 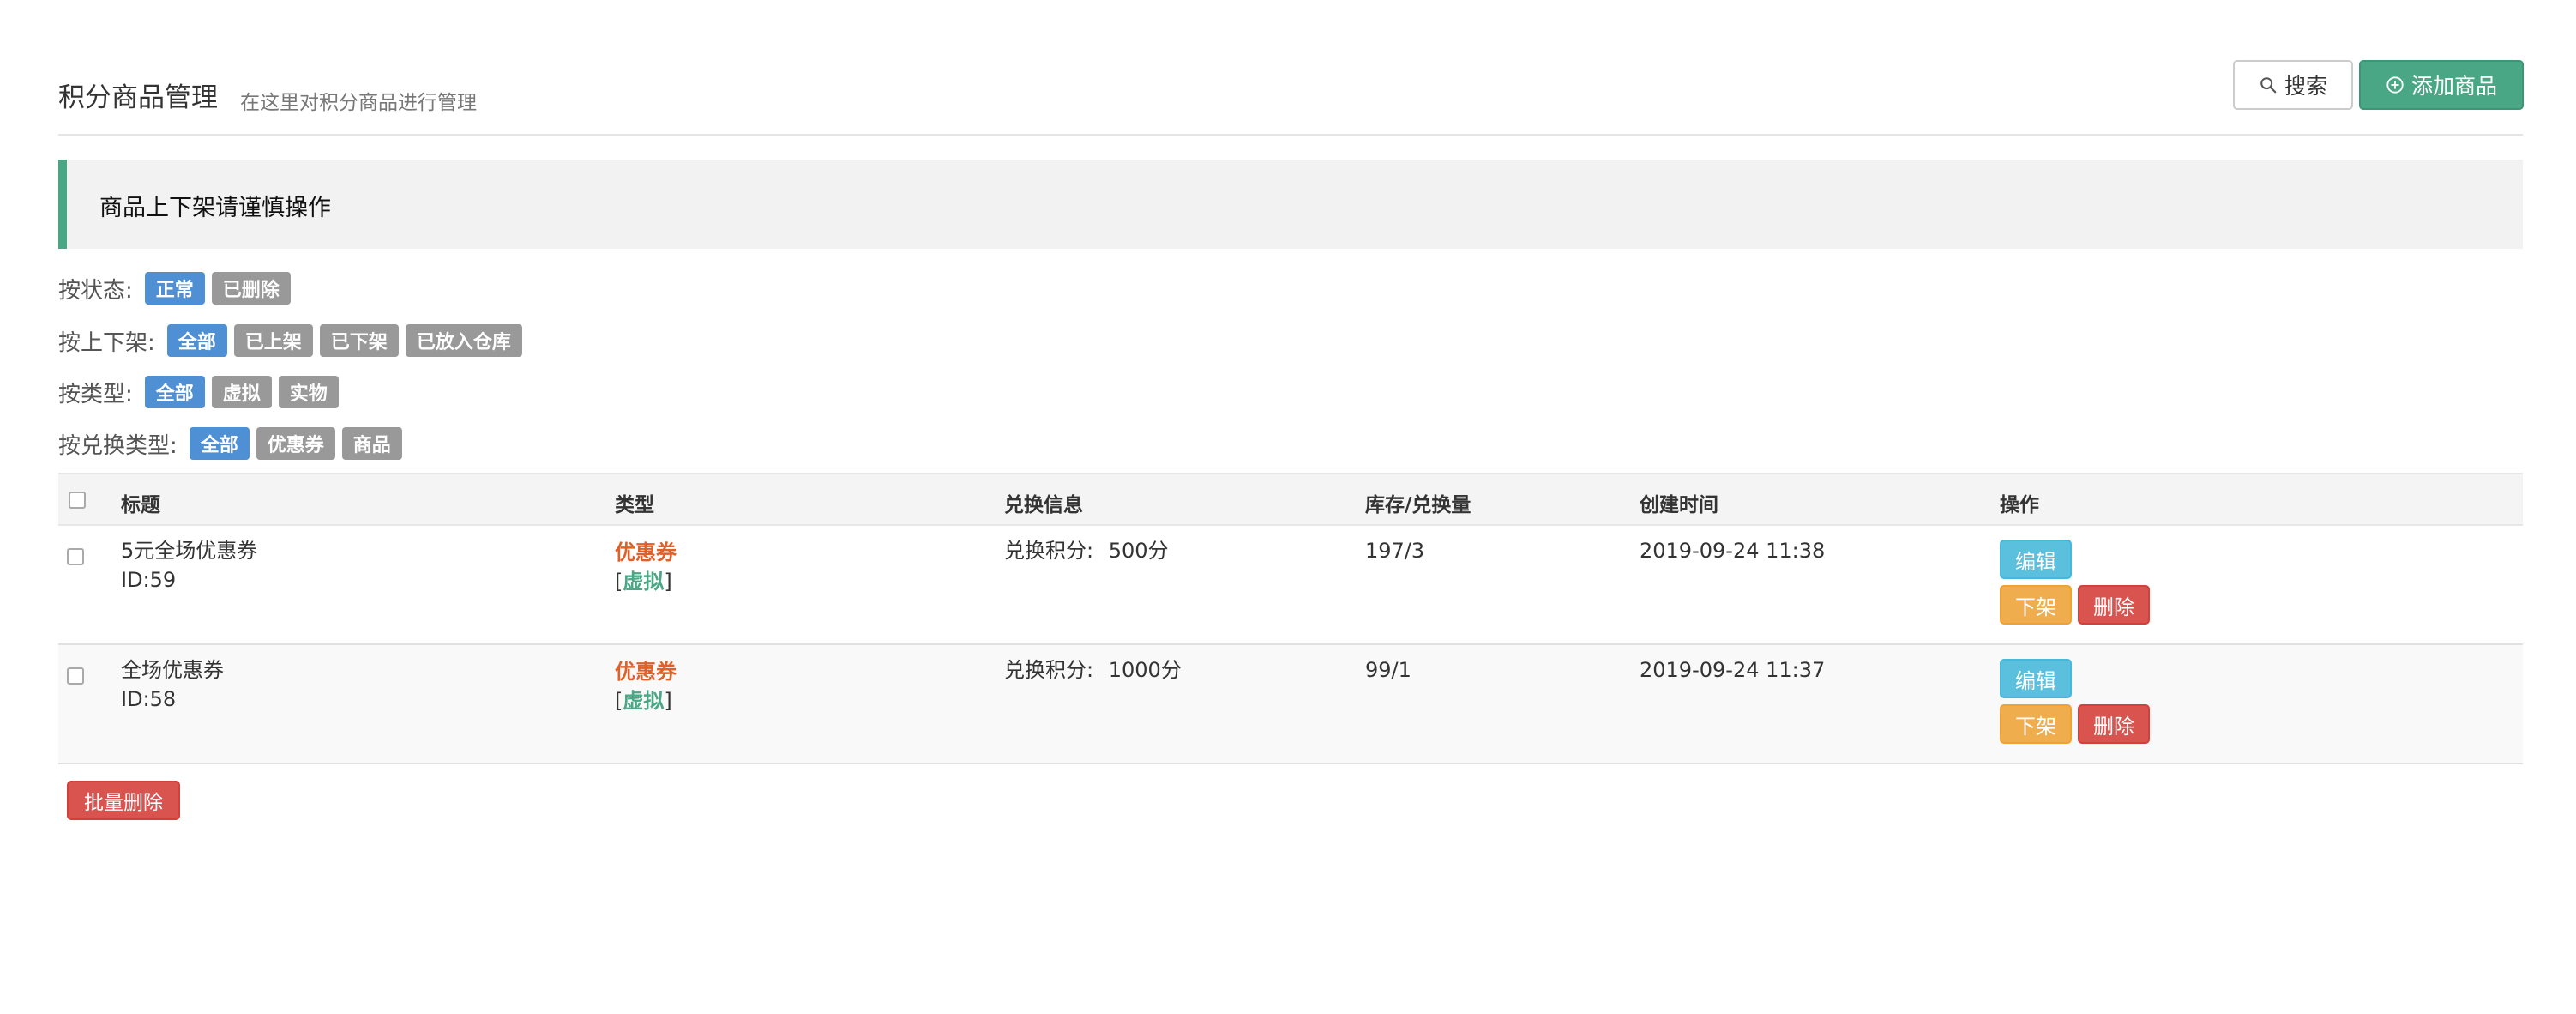 I want to click on column-actions: 操作, so click(x=2020, y=505).